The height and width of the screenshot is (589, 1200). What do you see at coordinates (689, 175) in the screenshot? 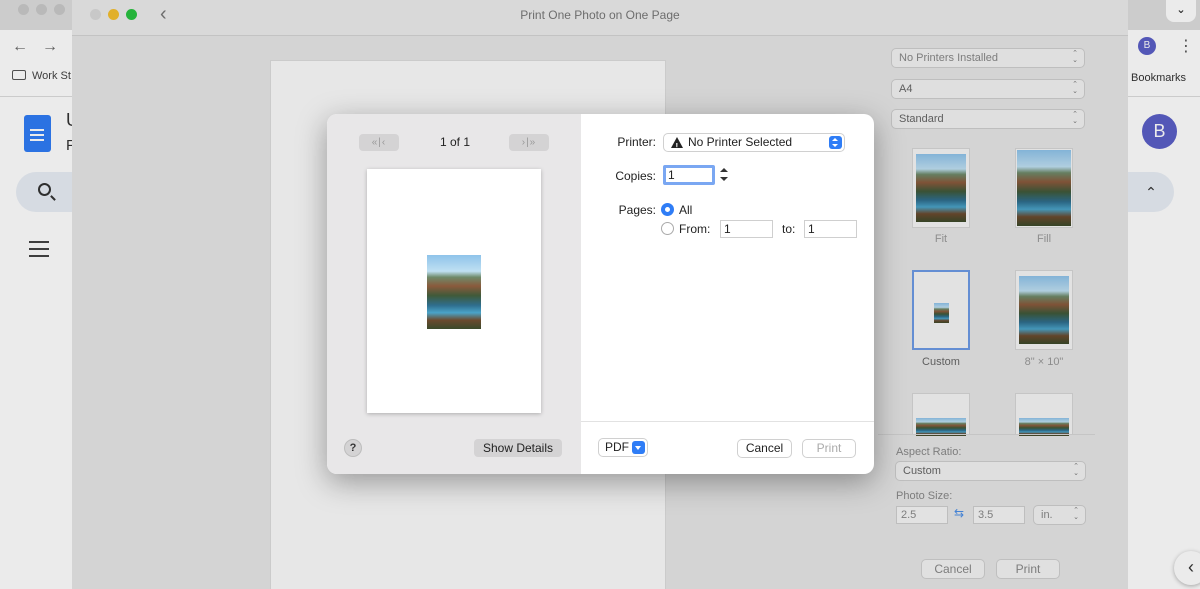
I see `copies-input: 1` at bounding box center [689, 175].